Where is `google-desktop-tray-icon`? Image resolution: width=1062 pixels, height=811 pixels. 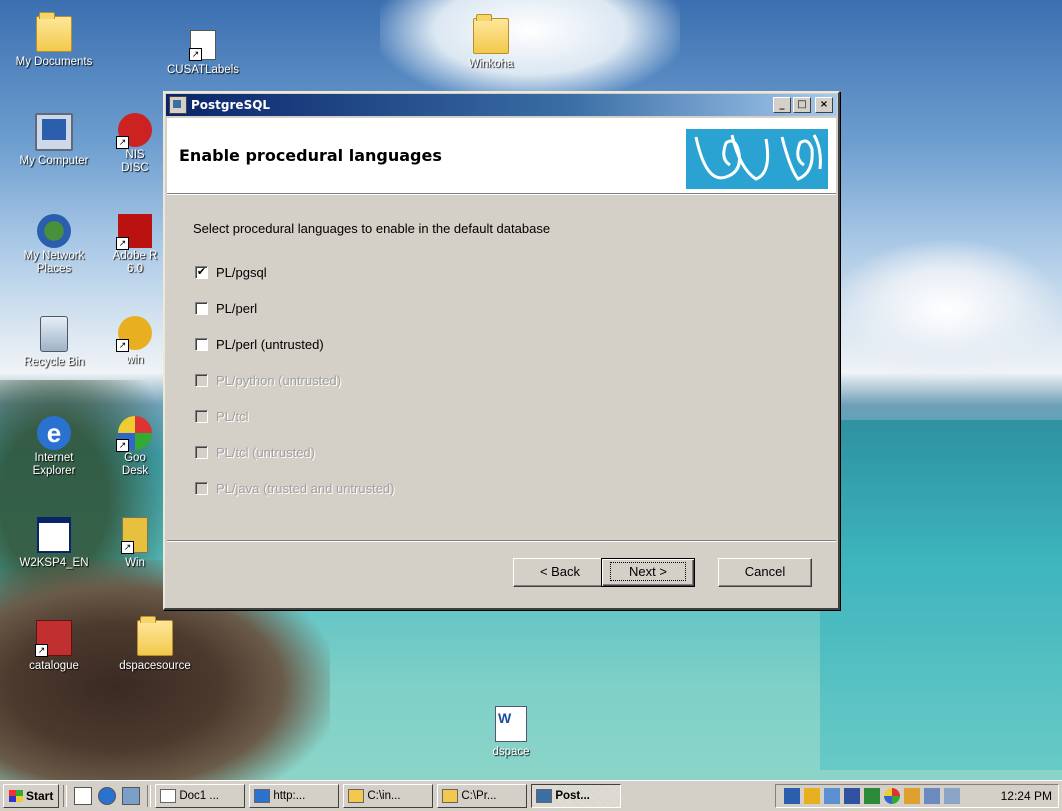
google-desktop-tray-icon is located at coordinates (892, 796).